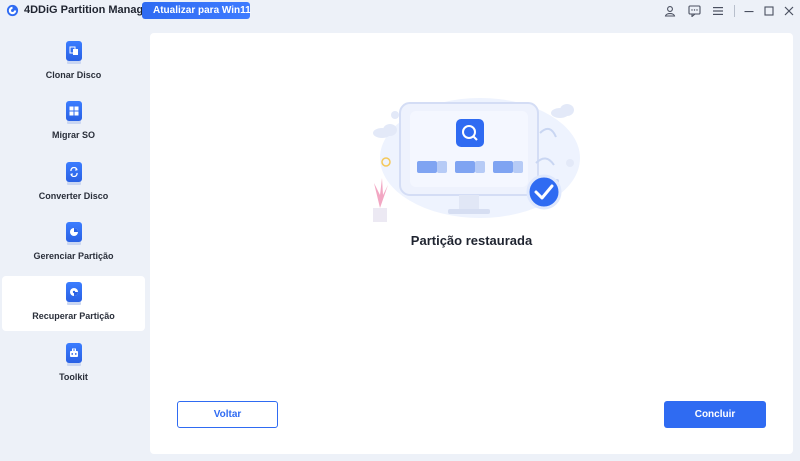 This screenshot has height=461, width=800. What do you see at coordinates (73, 135) in the screenshot?
I see `sidebar-item-label: Migrar SO` at bounding box center [73, 135].